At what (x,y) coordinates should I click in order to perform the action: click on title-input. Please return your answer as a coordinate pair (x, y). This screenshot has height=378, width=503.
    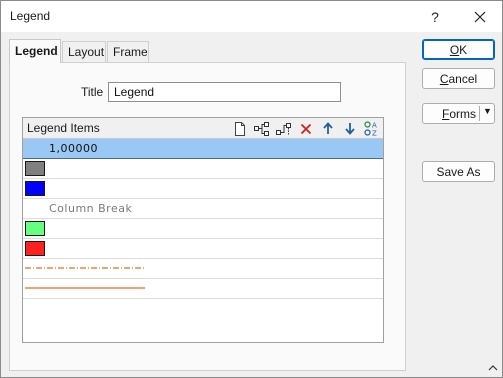
    Looking at the image, I should click on (224, 92).